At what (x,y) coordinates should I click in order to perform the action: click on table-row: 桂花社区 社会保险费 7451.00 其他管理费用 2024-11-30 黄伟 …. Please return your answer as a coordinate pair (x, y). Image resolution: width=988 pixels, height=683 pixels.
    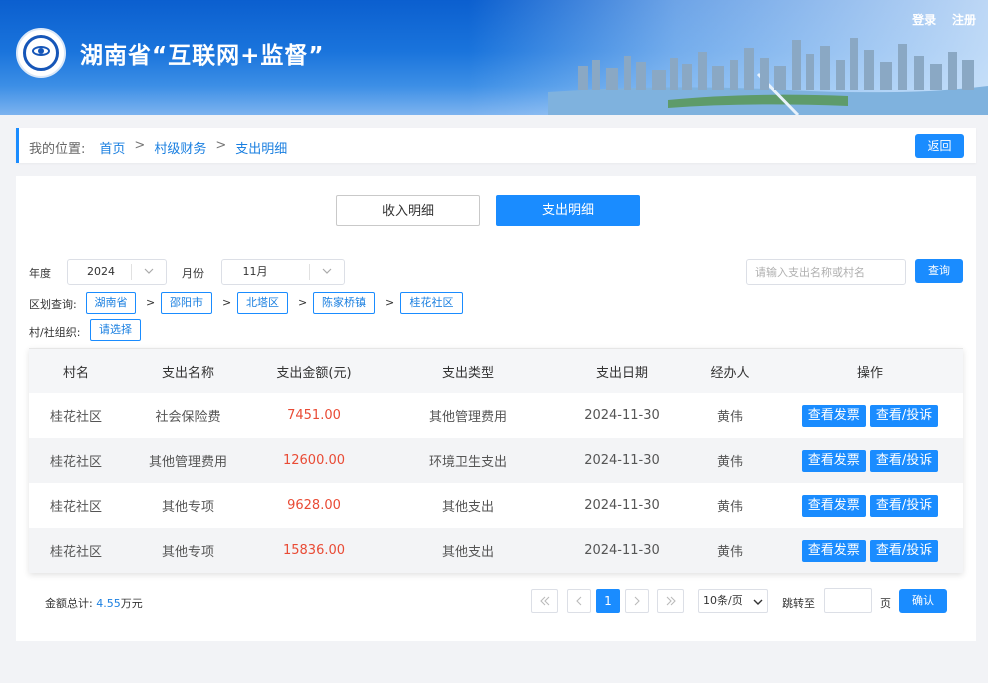
    Looking at the image, I should click on (496, 415).